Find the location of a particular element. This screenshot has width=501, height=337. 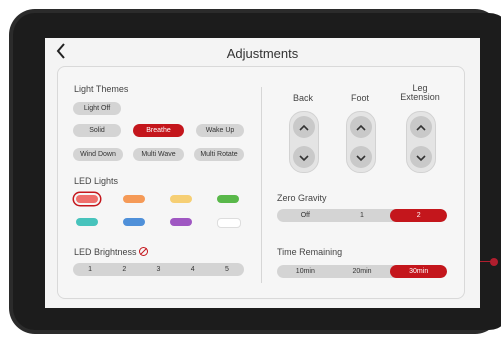

zero-gravity-2-option: 2 is located at coordinates (418, 215).